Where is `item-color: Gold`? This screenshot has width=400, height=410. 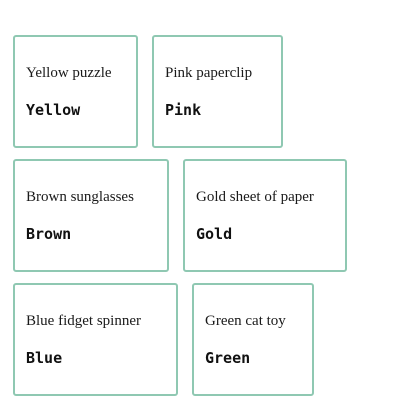 item-color: Gold is located at coordinates (214, 234).